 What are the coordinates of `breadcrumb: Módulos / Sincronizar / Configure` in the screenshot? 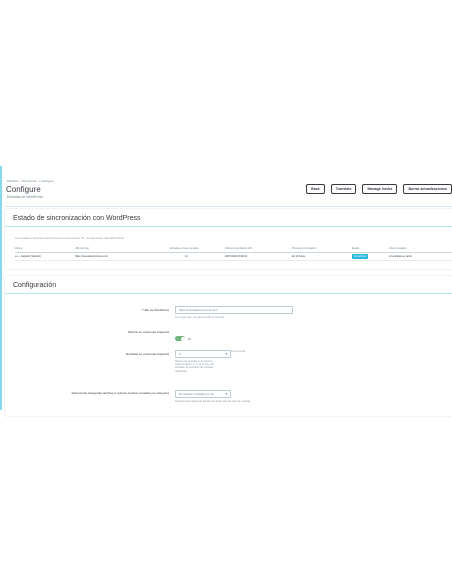 It's located at (30, 181).